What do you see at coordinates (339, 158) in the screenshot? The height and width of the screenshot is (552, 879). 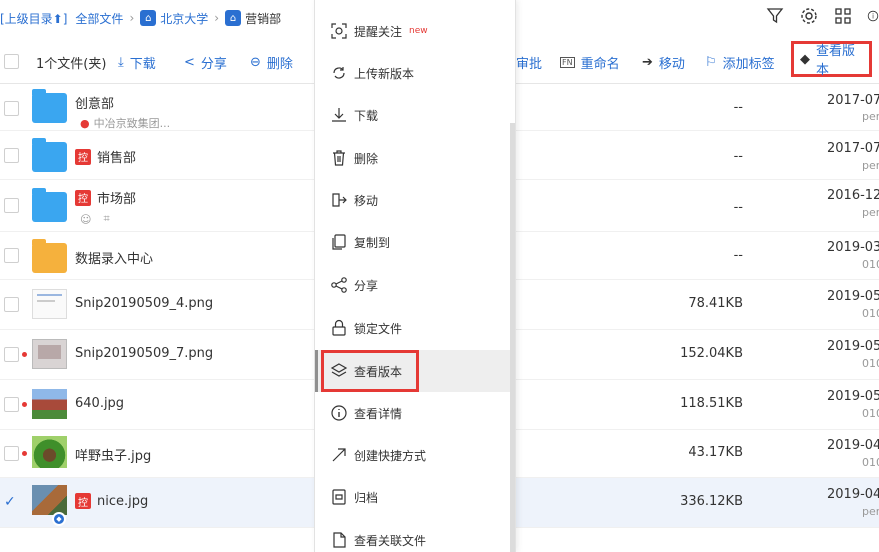 I see `trash-icon` at bounding box center [339, 158].